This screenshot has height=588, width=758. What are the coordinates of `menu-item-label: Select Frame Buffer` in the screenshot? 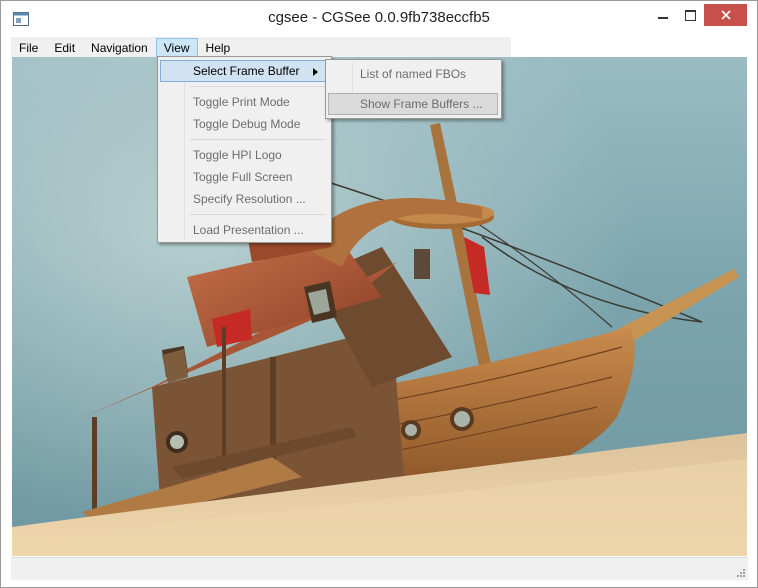 It's located at (246, 71).